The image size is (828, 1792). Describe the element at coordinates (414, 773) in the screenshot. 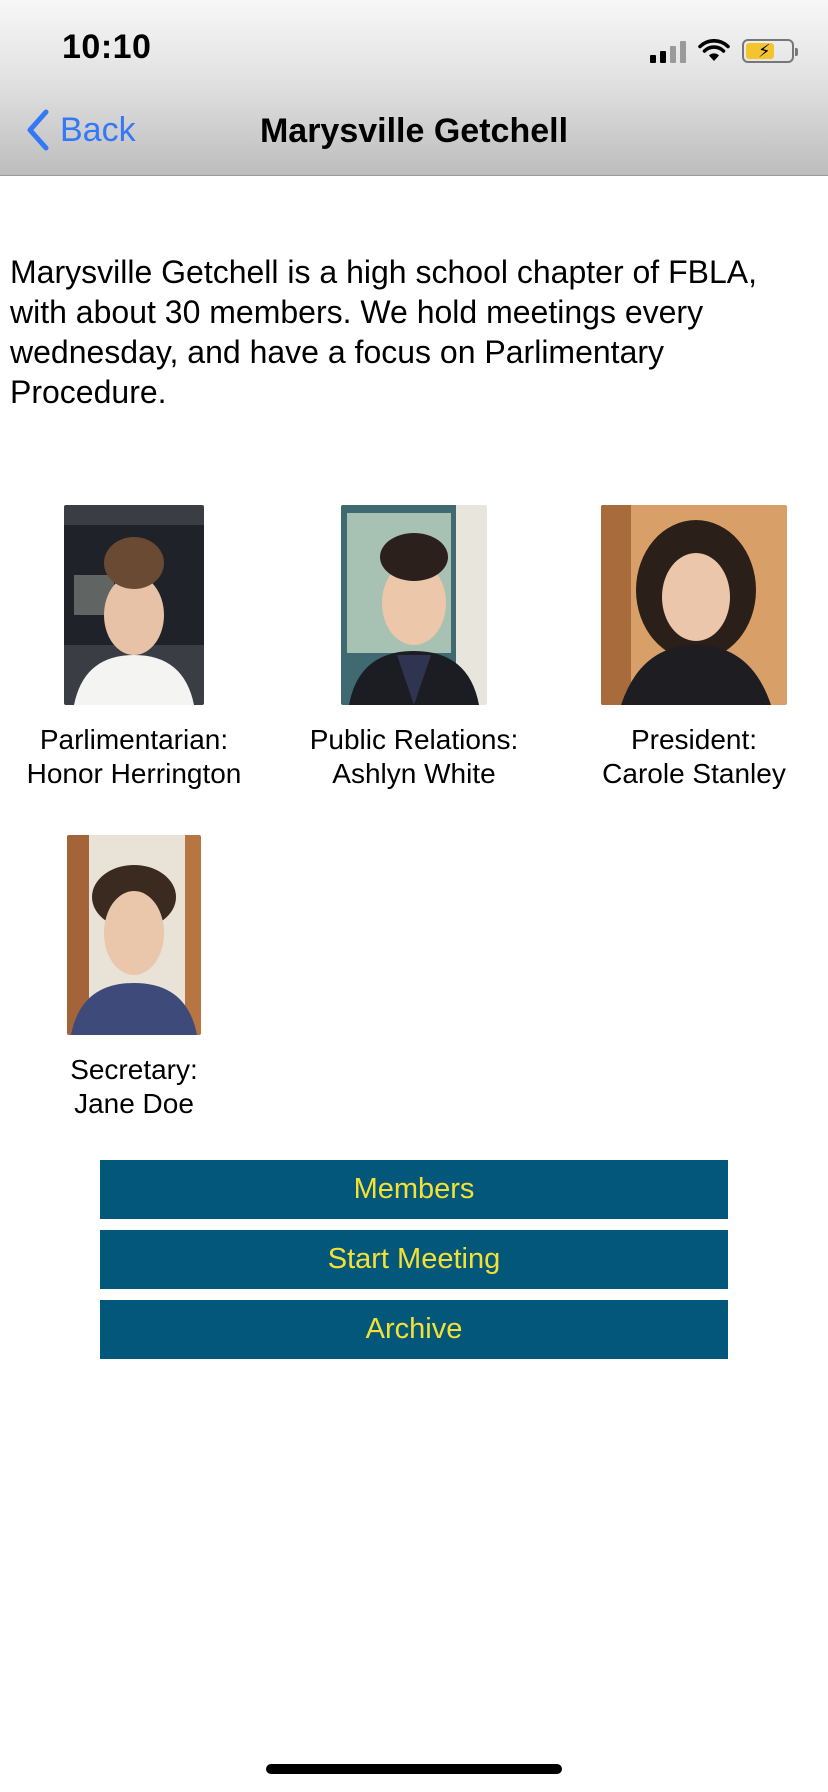

I see `officer-name: Ashlyn White` at that location.